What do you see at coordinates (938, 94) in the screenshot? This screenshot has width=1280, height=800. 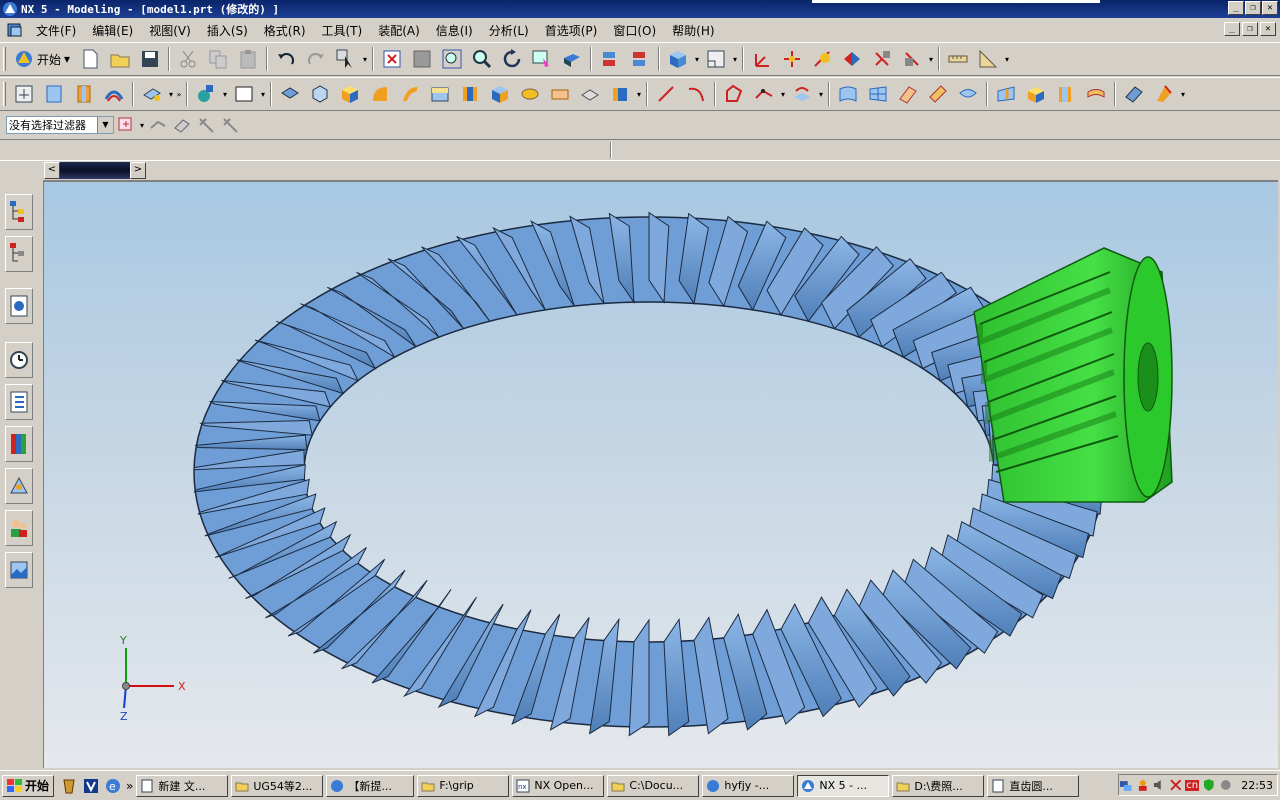 I see `n-sided-button` at bounding box center [938, 94].